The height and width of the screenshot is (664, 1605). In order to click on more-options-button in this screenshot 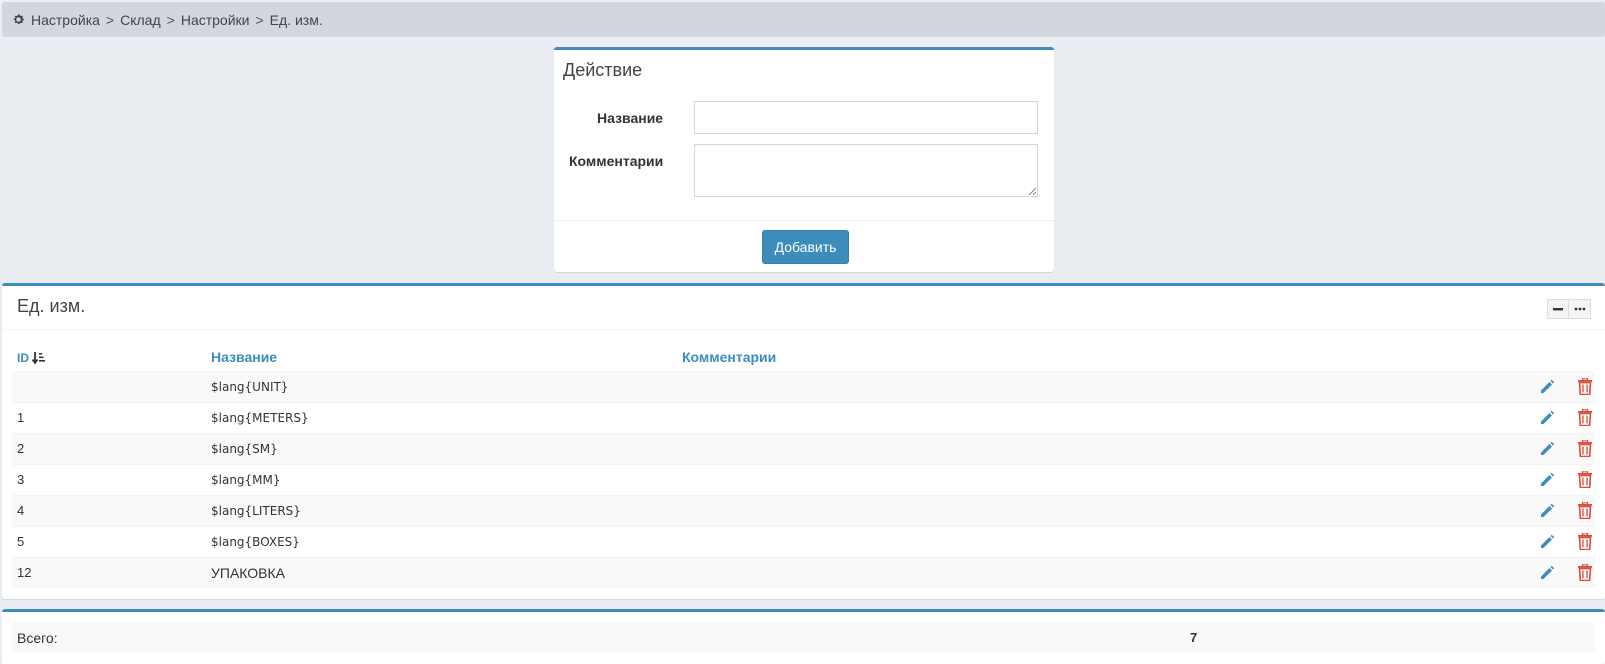, I will do `click(1580, 309)`.